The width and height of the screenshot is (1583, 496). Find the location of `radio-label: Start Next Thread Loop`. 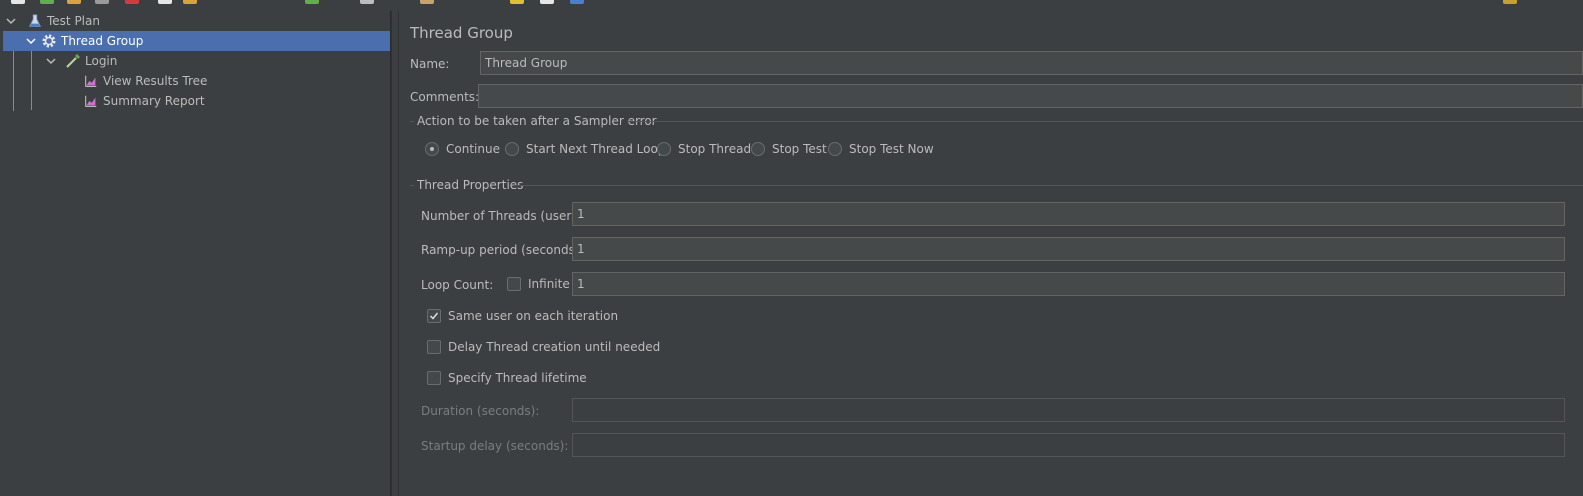

radio-label: Start Next Thread Loop is located at coordinates (596, 149).